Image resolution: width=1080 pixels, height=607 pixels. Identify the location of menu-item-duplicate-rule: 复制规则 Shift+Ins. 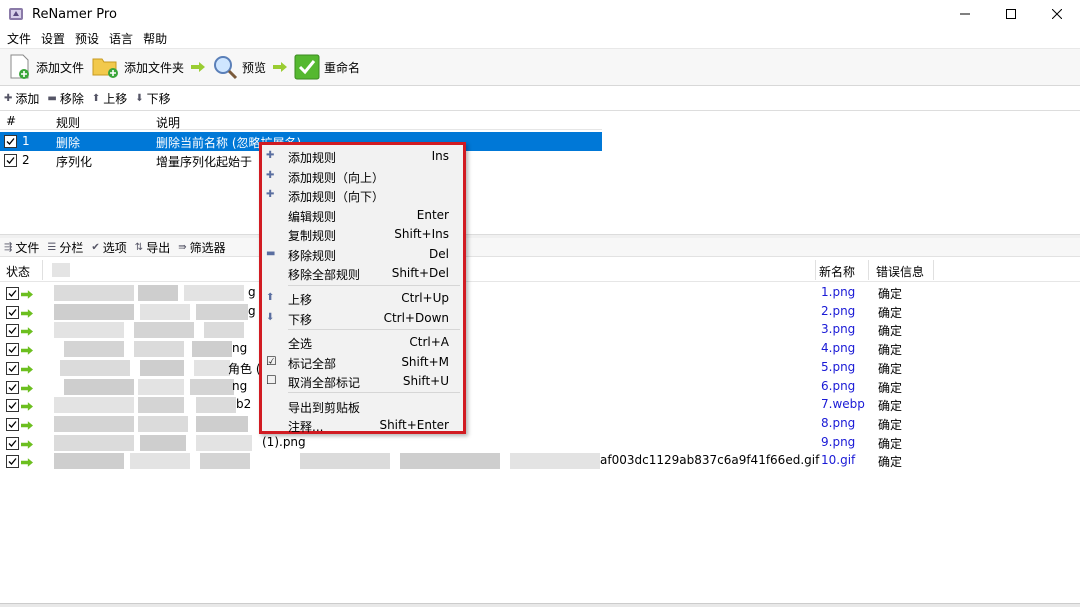
(362, 235).